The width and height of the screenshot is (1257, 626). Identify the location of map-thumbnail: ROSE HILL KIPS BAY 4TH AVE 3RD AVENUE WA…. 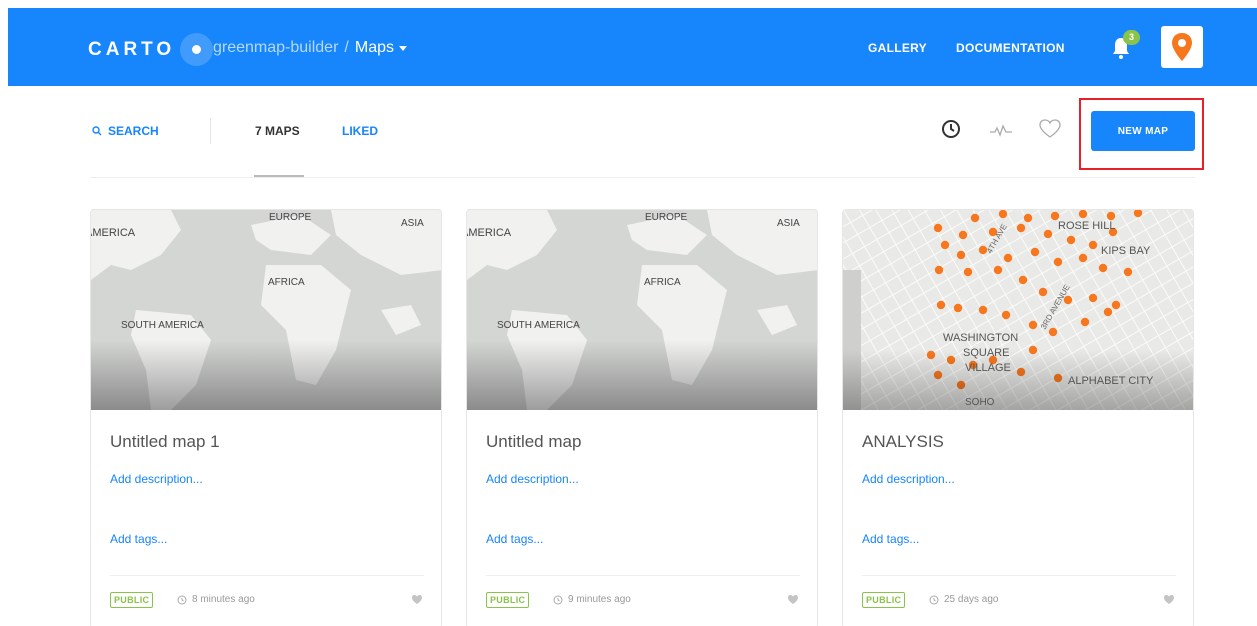
(1018, 310).